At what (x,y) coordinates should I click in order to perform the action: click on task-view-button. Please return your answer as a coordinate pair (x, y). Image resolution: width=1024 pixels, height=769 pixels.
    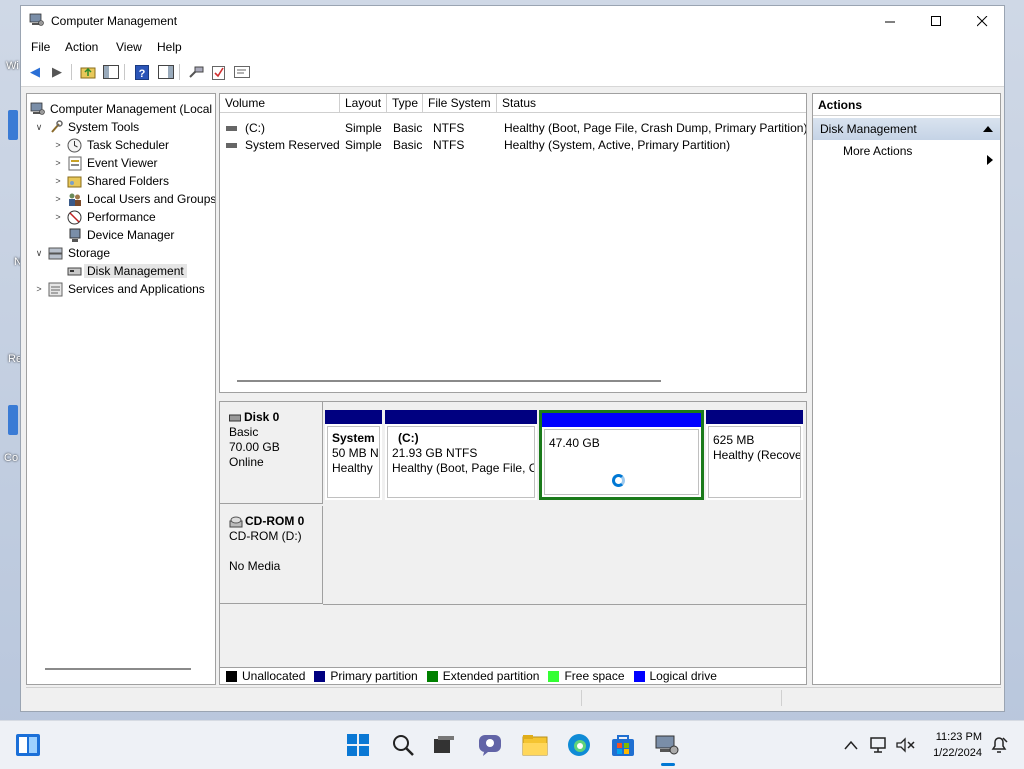
    Looking at the image, I should click on (444, 745).